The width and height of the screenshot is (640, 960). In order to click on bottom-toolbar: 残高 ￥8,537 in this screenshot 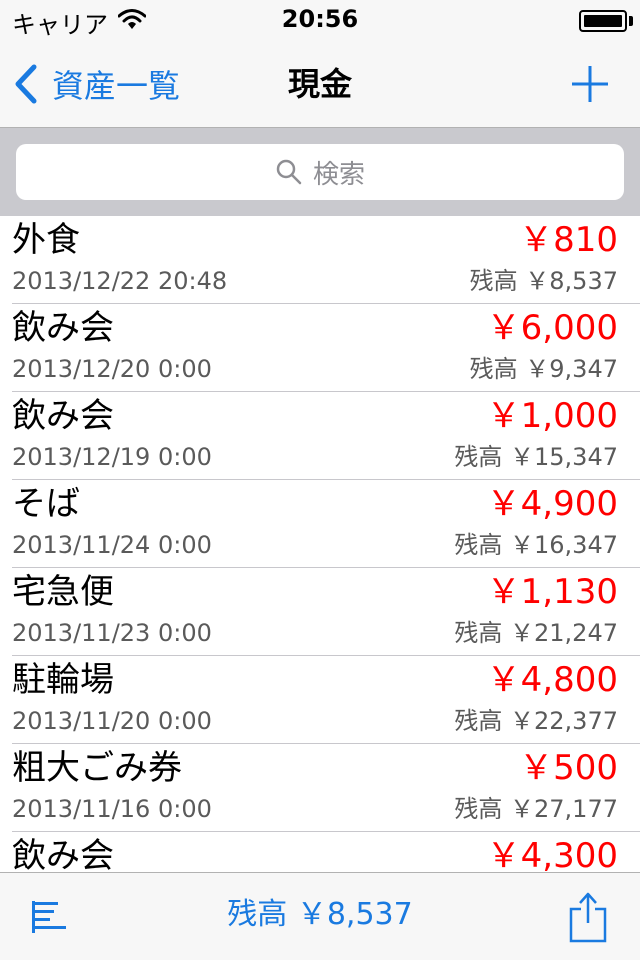, I will do `click(320, 916)`.